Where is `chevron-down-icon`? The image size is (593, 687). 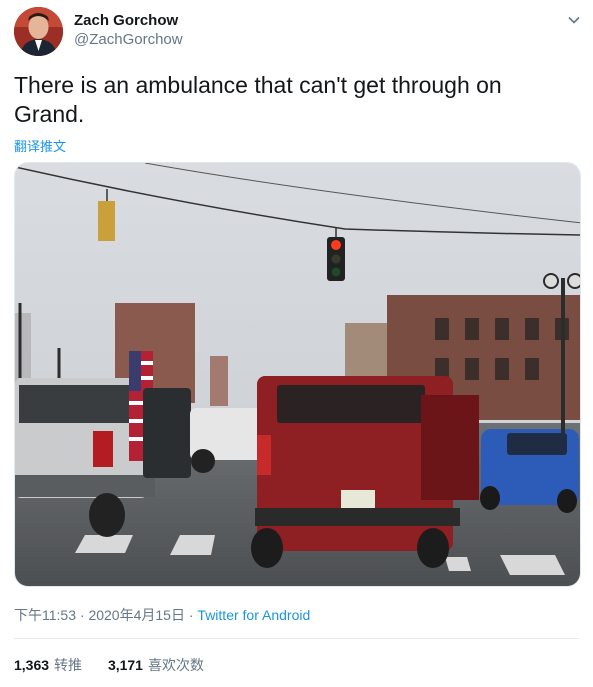
chevron-down-icon is located at coordinates (574, 20).